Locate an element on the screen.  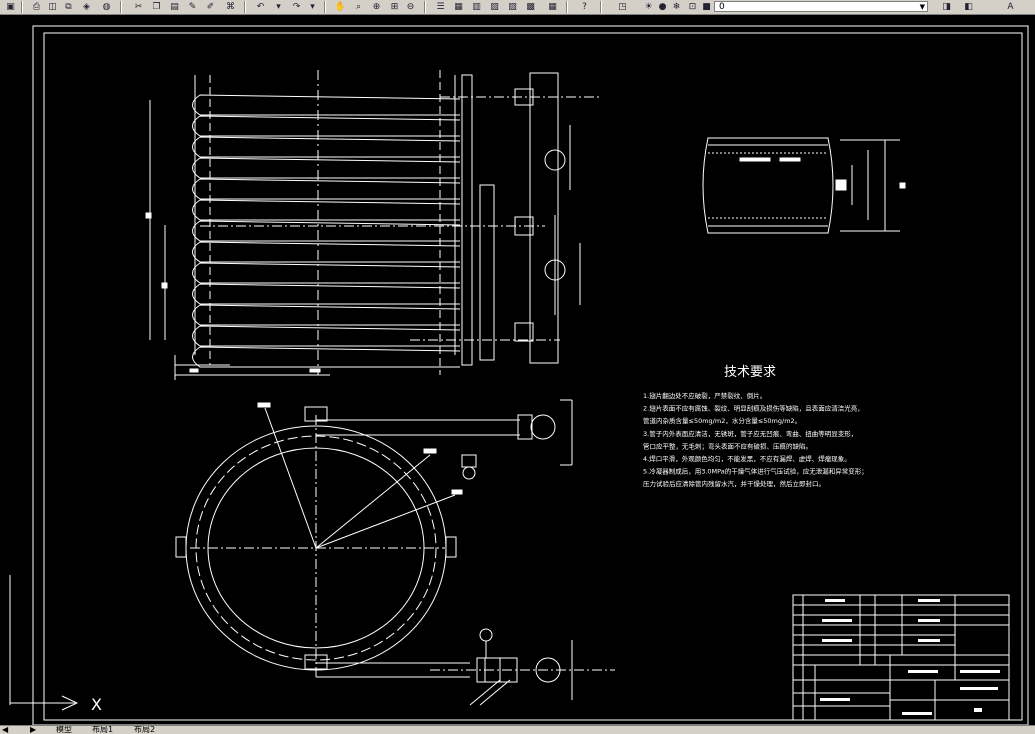
paste-icon: ▤ is located at coordinates (174, 7).